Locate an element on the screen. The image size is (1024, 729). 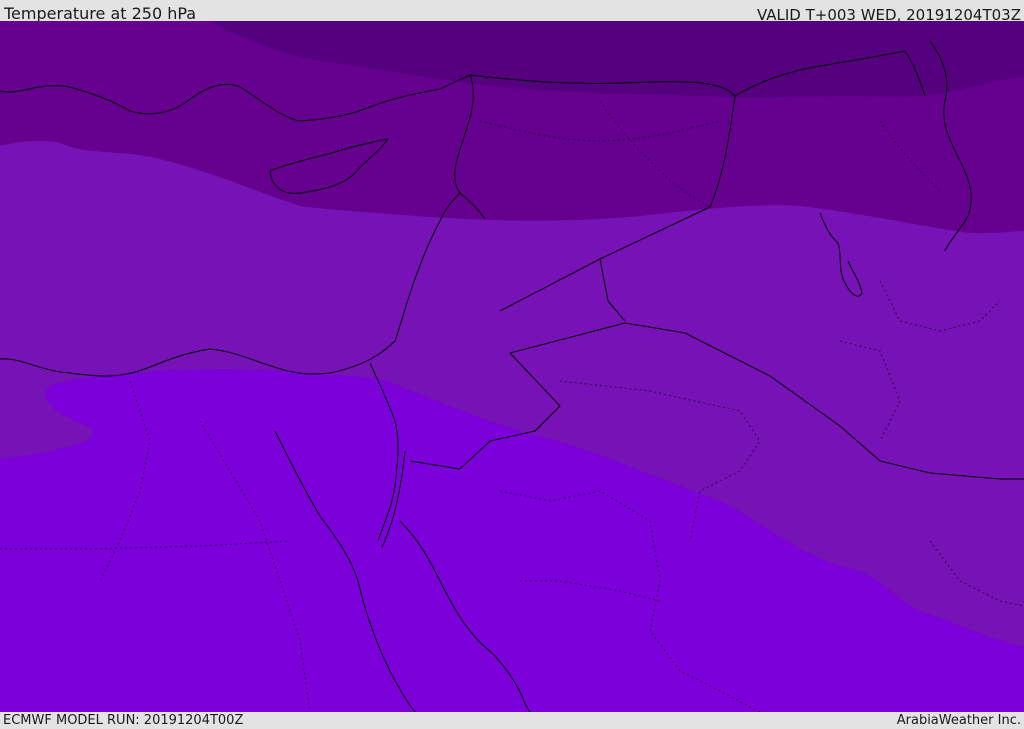
model-run: ECMWF MODEL RUN: 20191204T00Z is located at coordinates (123, 720).